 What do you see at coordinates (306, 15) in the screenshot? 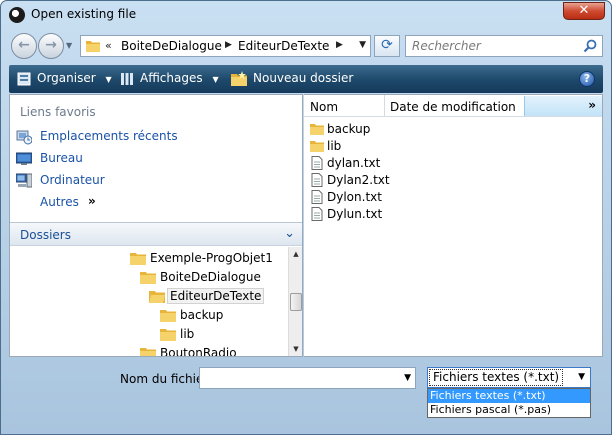
I see `title-bar: Open existing file ✕` at bounding box center [306, 15].